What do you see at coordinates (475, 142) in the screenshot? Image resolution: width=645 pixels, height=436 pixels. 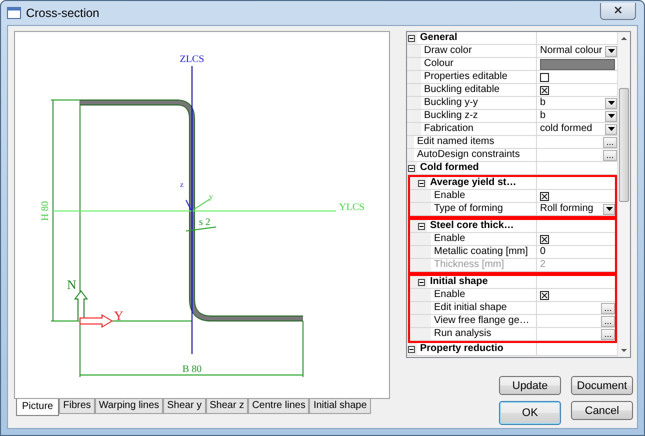 I see `property-label: Edit named items` at bounding box center [475, 142].